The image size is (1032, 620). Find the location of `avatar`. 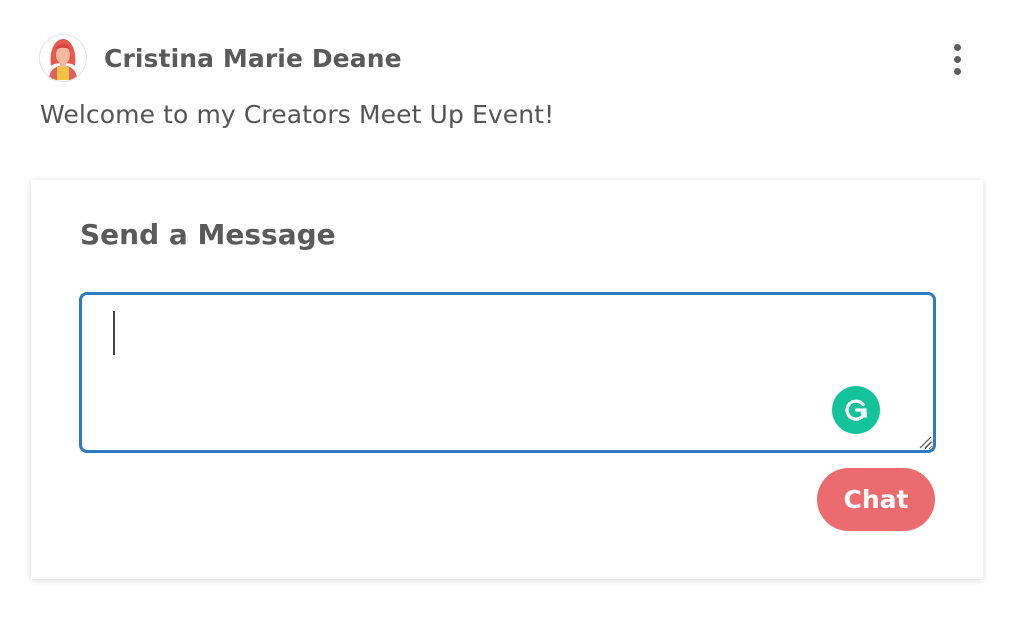

avatar is located at coordinates (63, 58).